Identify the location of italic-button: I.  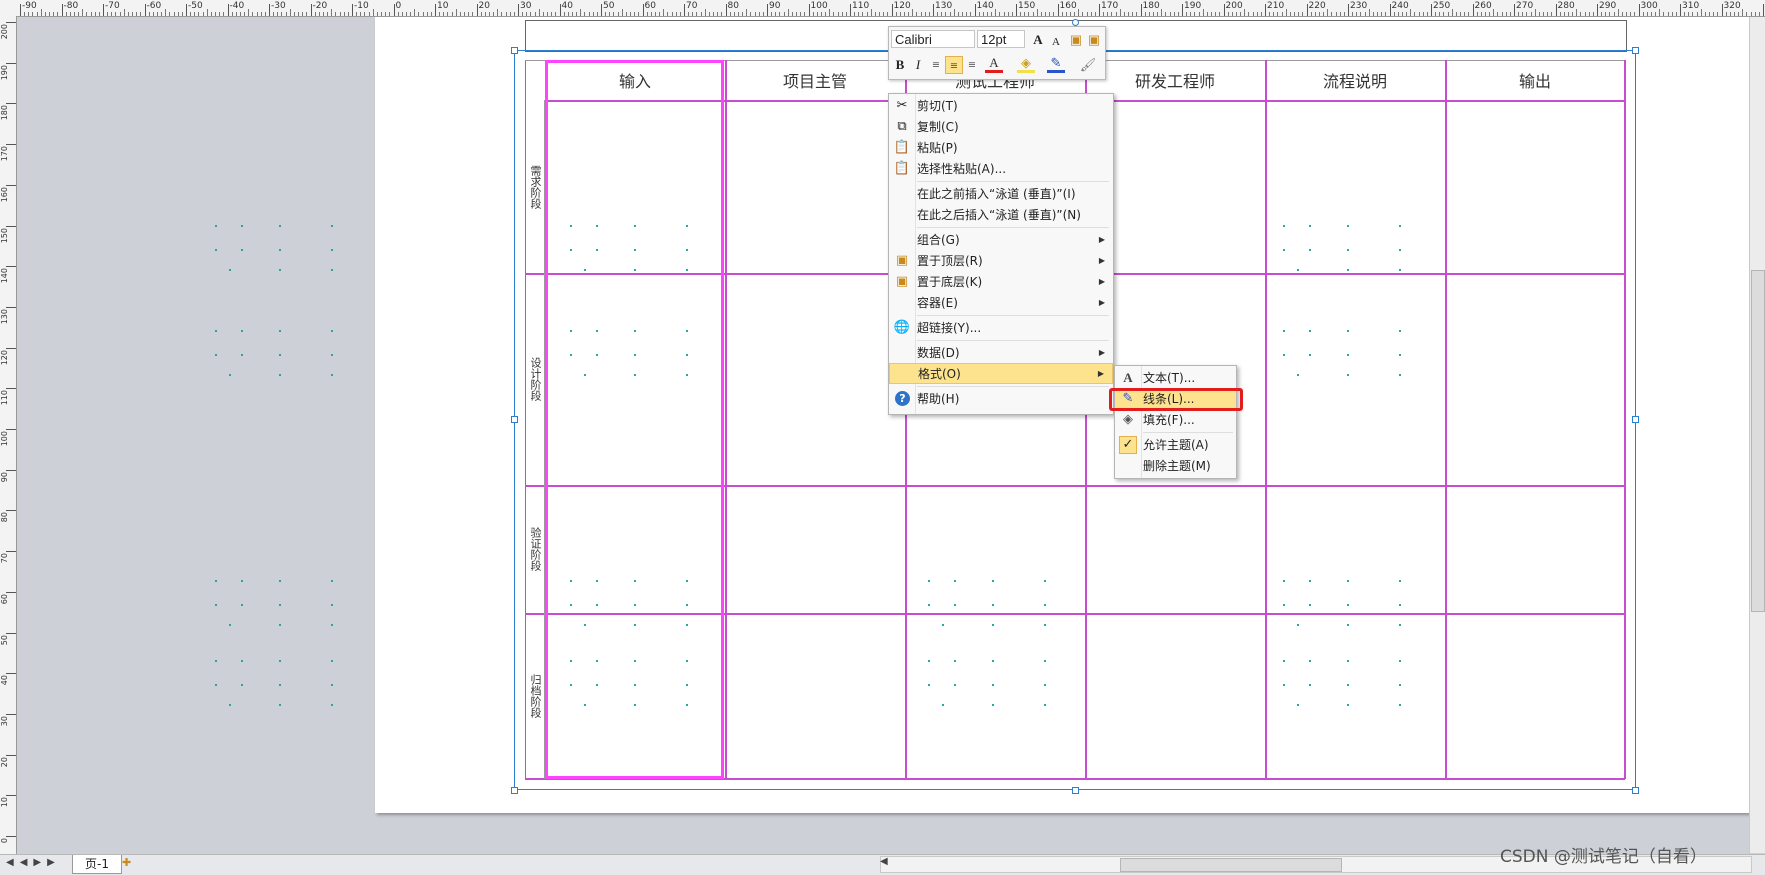
(918, 65).